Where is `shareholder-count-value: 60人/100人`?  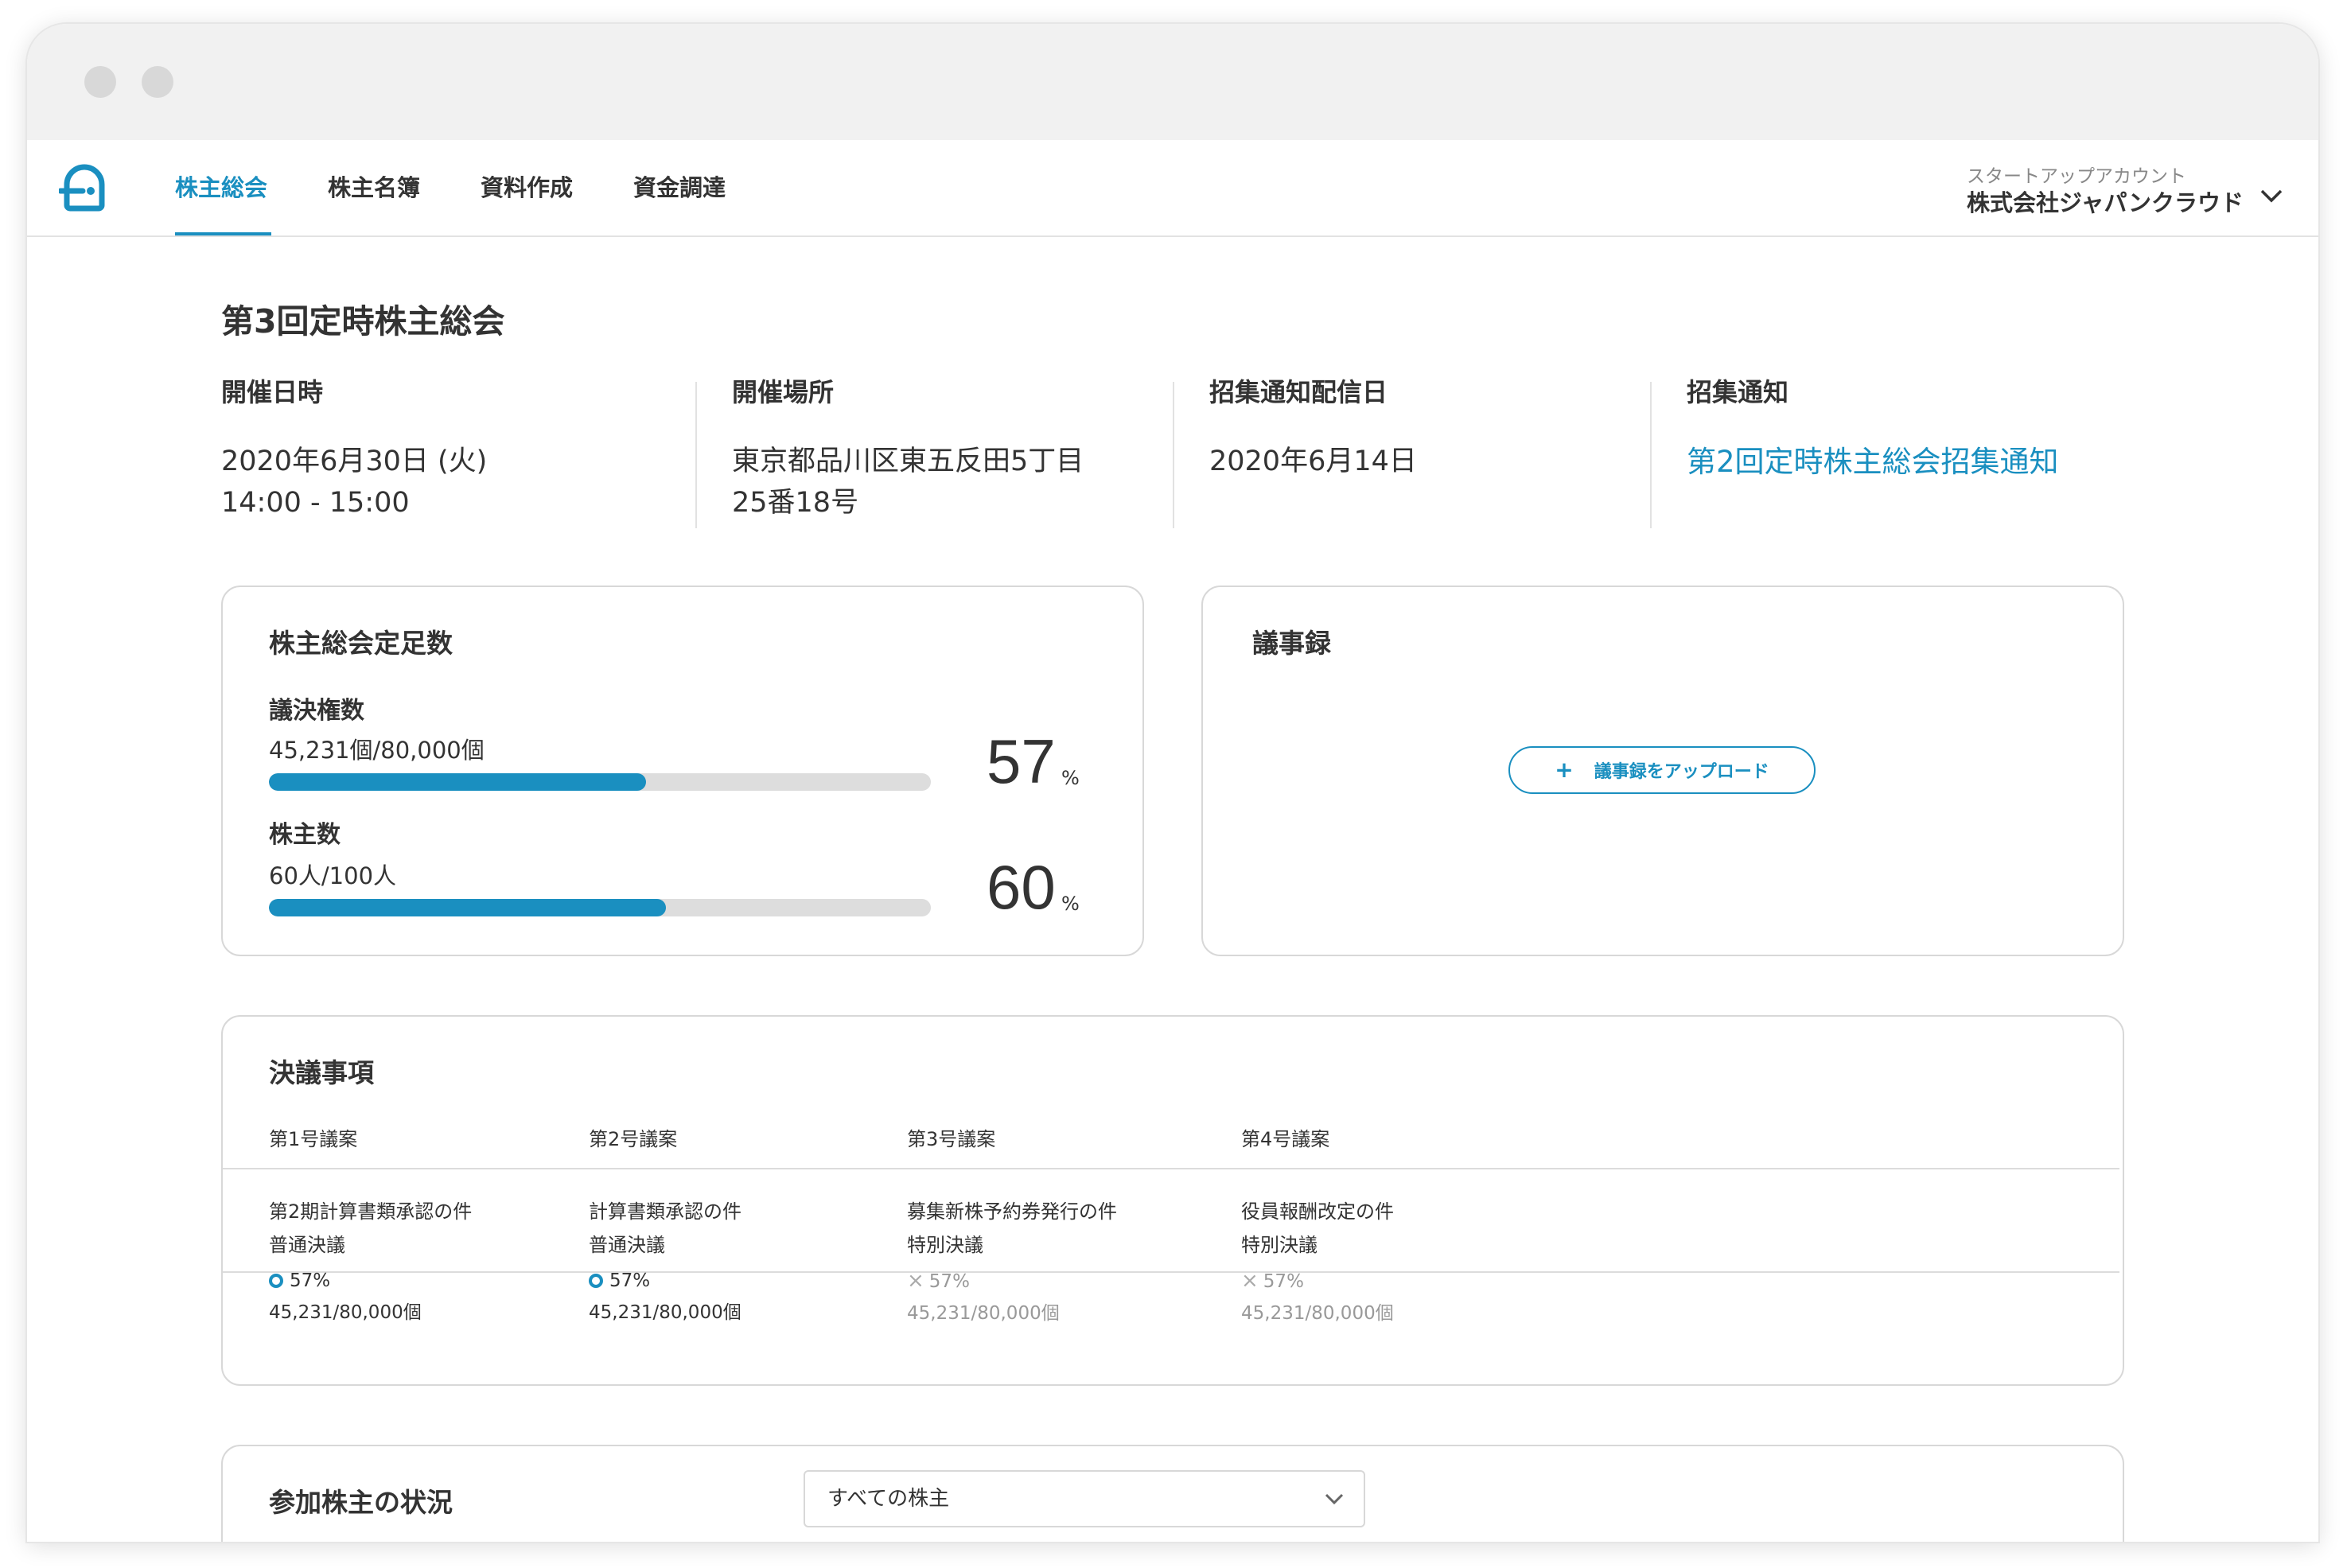 shareholder-count-value: 60人/100人 is located at coordinates (333, 875).